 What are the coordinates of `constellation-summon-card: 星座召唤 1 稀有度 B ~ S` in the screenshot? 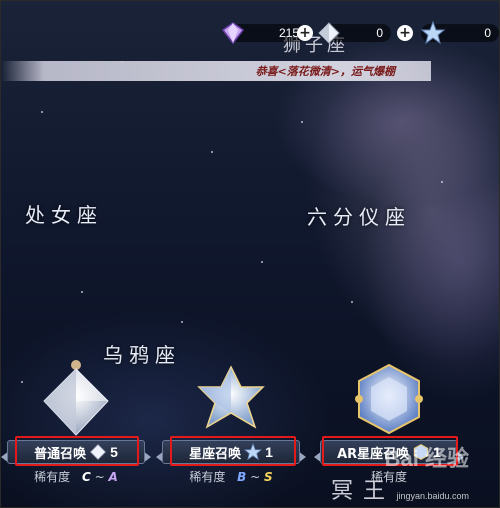 It's located at (231, 421).